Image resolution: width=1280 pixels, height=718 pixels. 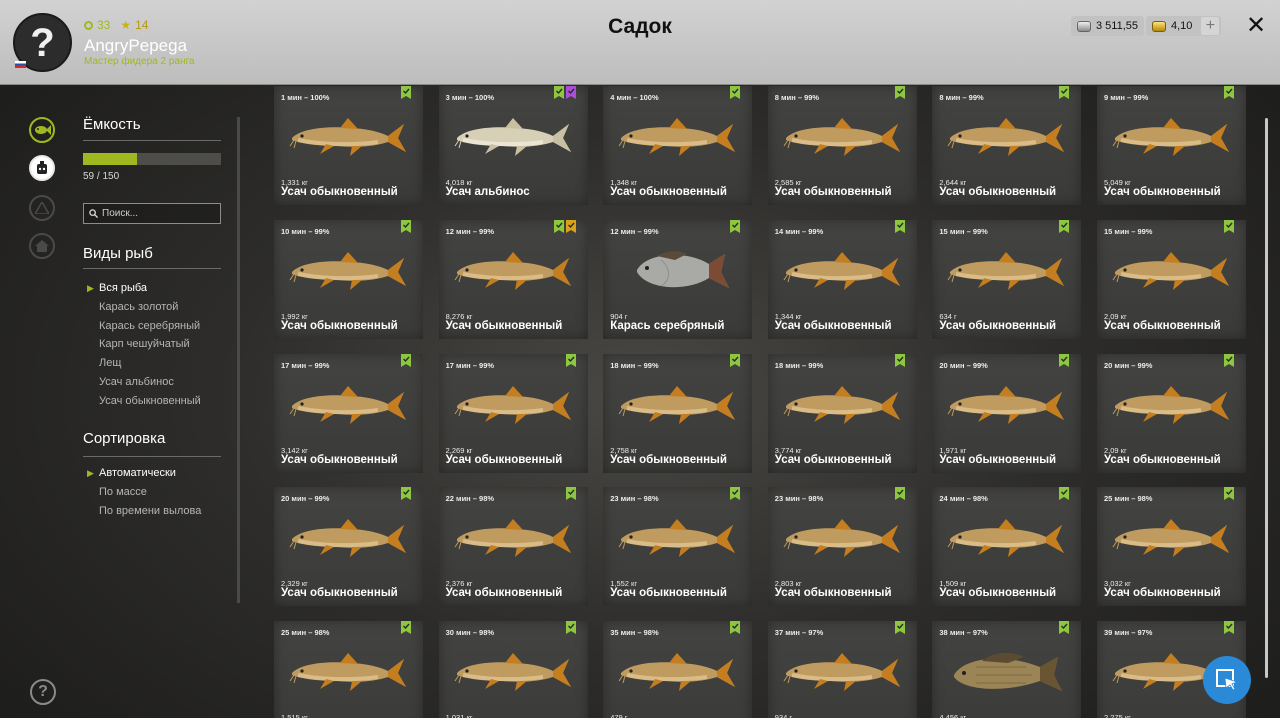 I want to click on silver-coin-icon, so click(x=1084, y=26).